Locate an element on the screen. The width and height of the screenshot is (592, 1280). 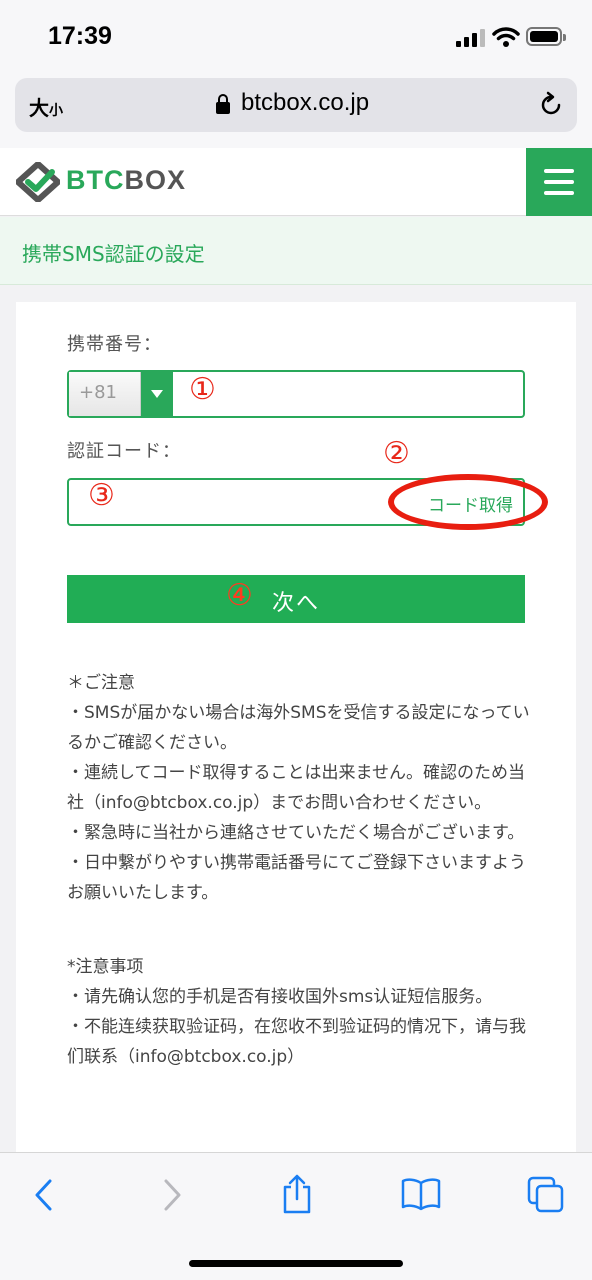
annotation-marker-4: ④ is located at coordinates (239, 595).